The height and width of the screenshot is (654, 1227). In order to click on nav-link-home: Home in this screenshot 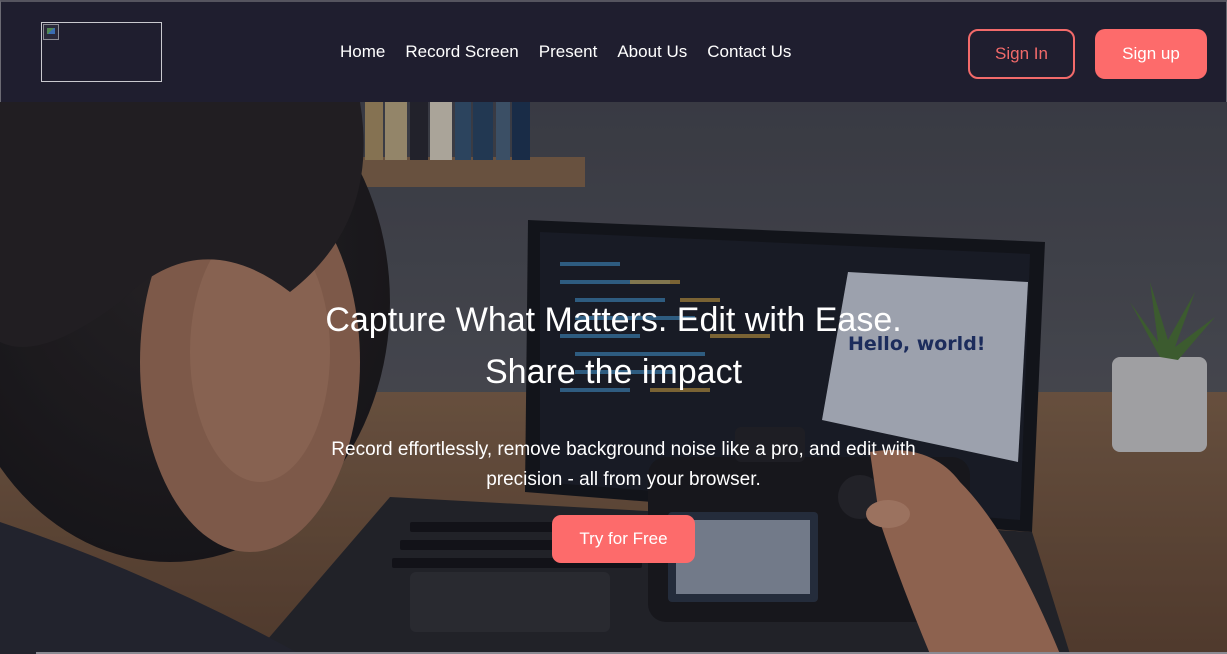, I will do `click(362, 52)`.